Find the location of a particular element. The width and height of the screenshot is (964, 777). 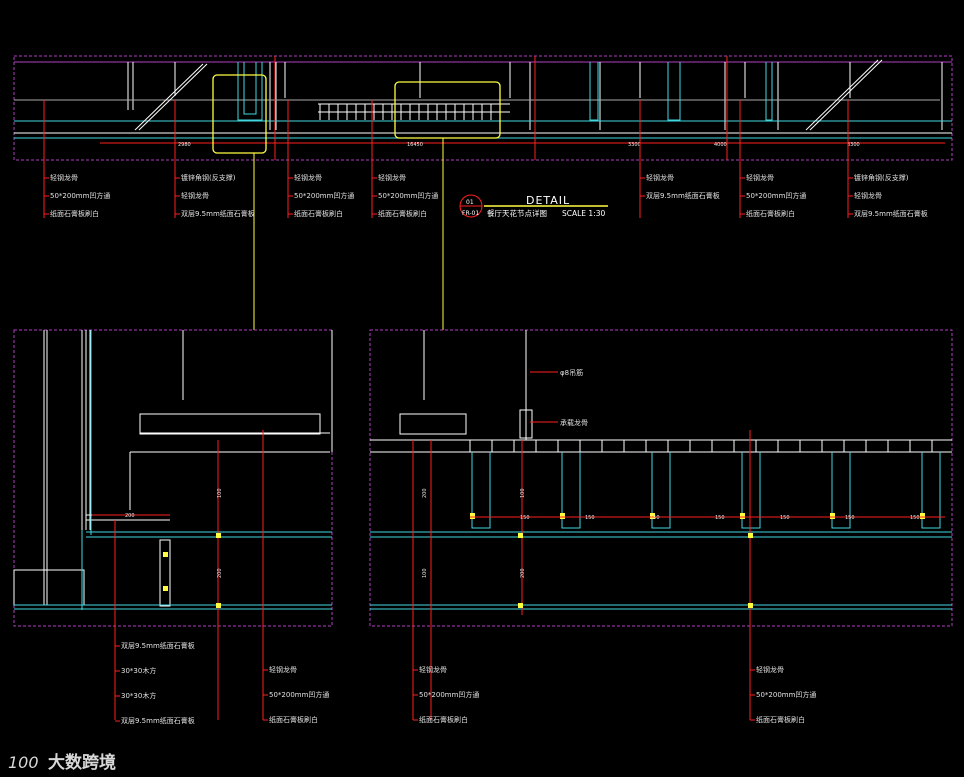

callout-hanger-rod: φ8吊筋 is located at coordinates (571, 372).